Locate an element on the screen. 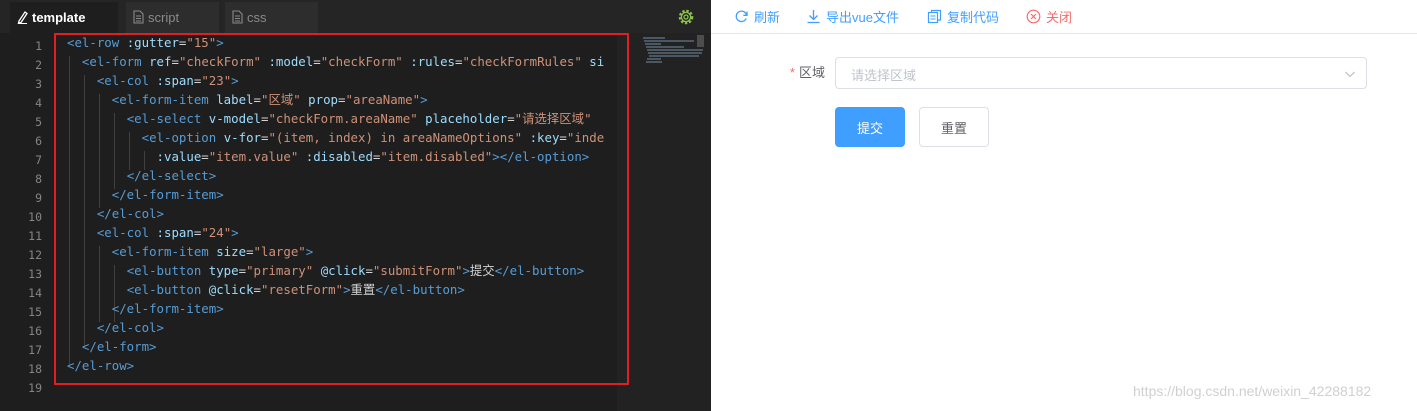 Image resolution: width=1417 pixels, height=411 pixels. tab-css-label: css is located at coordinates (257, 17).